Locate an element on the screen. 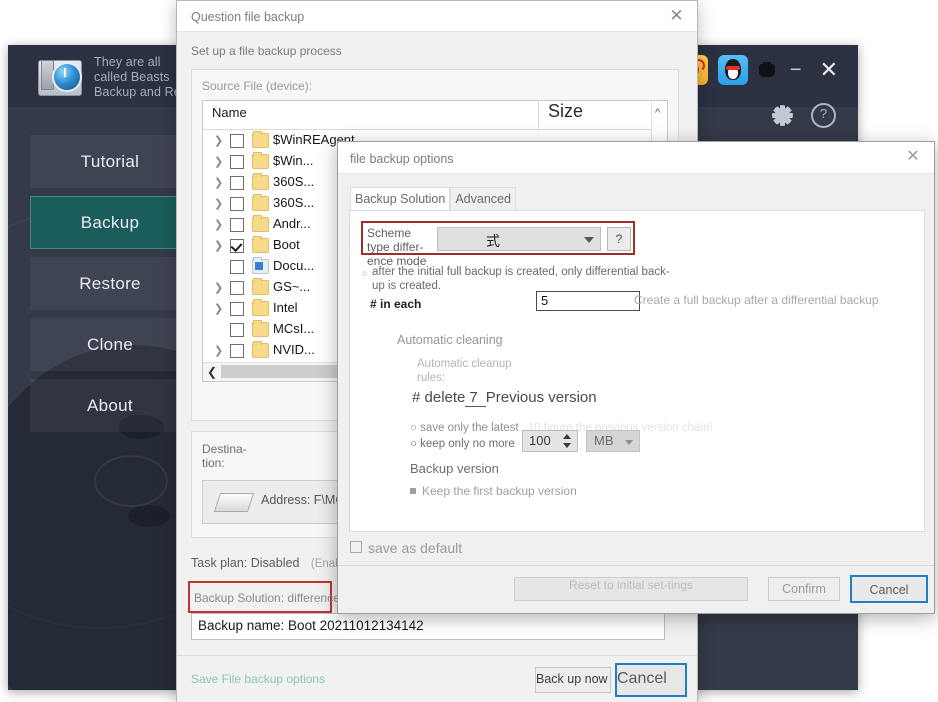 This screenshot has height=702, width=938. keep-size-stepper: 100 is located at coordinates (550, 441).